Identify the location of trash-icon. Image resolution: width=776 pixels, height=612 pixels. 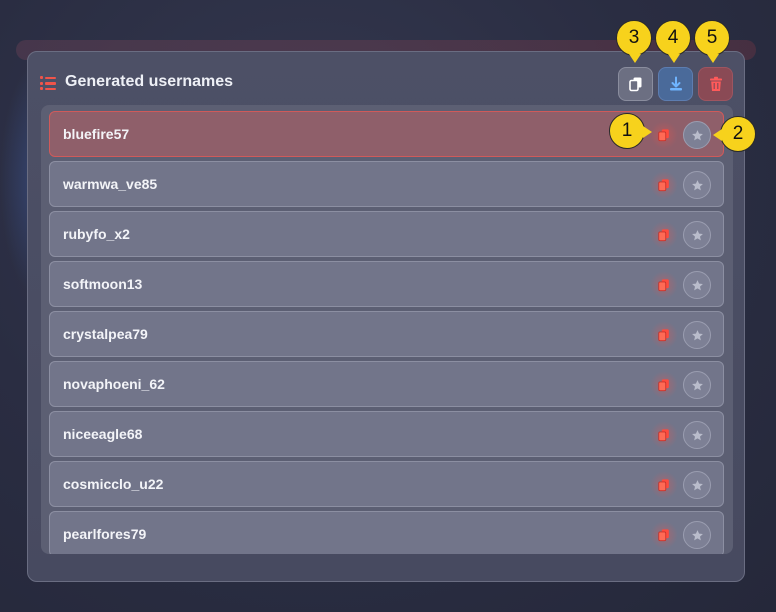
(715, 83).